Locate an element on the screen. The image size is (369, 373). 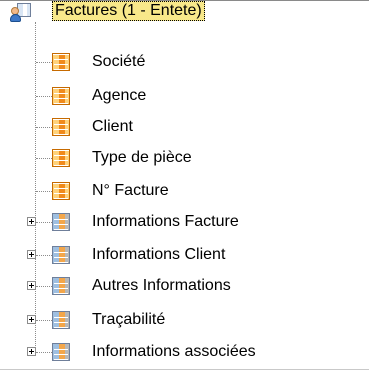
tree-item-n-facture: N° Facture is located at coordinates (184, 191).